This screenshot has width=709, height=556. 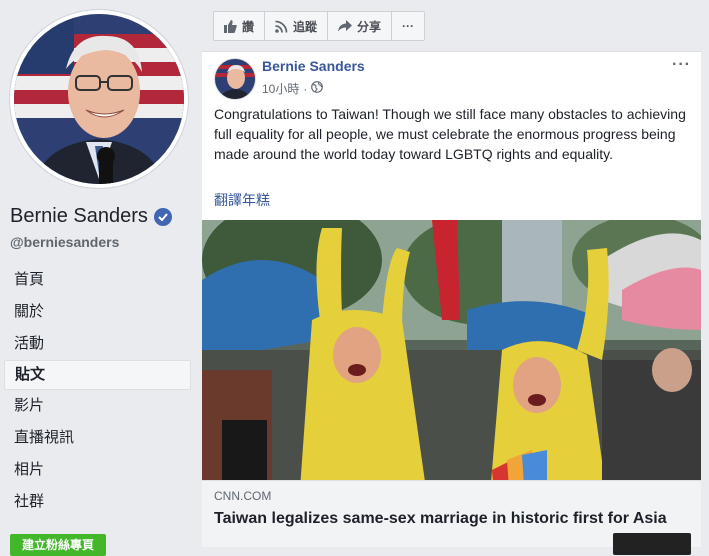 What do you see at coordinates (345, 26) in the screenshot?
I see `share-arrow-icon` at bounding box center [345, 26].